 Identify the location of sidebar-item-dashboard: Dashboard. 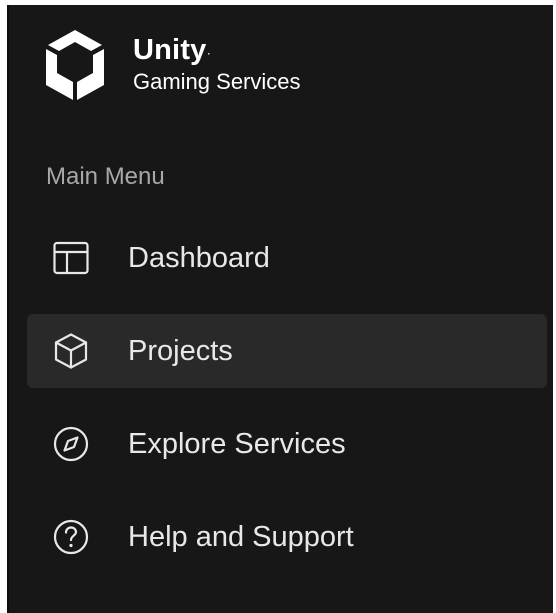
(287, 258).